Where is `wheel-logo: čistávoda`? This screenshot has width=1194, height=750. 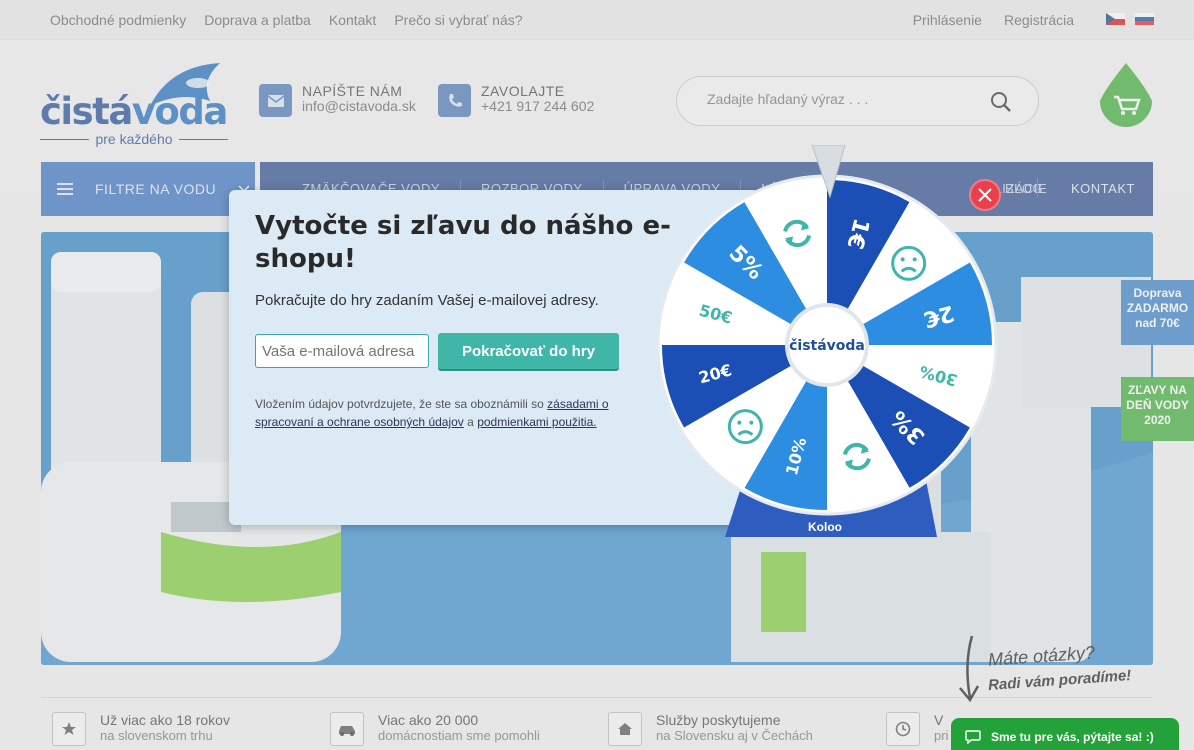
wheel-logo: čistávoda is located at coordinates (827, 346).